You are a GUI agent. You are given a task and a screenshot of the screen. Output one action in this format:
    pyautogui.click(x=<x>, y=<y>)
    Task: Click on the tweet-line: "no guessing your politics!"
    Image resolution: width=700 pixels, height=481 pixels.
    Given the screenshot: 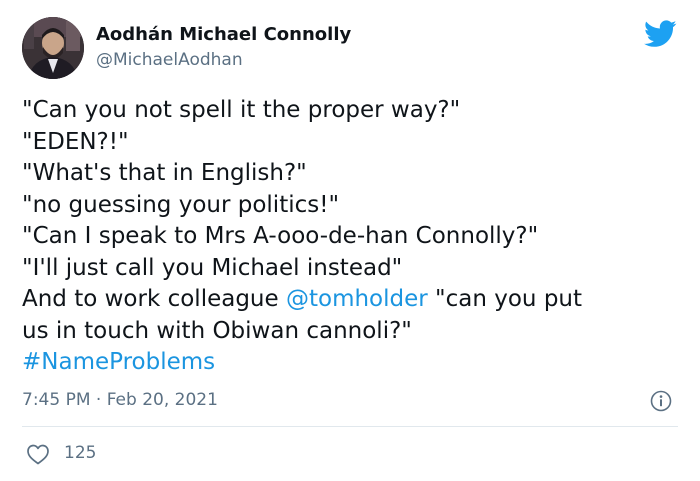 What is the action you would take?
    pyautogui.click(x=181, y=204)
    